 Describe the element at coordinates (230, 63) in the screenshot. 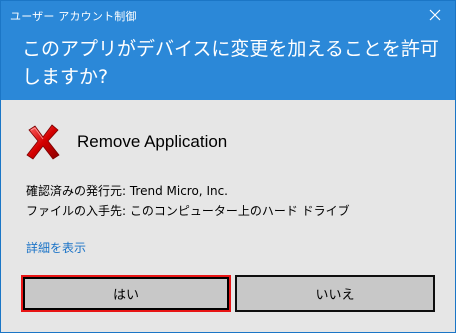

I see `dialog-question: このアプリがデバイスに変更を加えることを許可しますか?` at that location.